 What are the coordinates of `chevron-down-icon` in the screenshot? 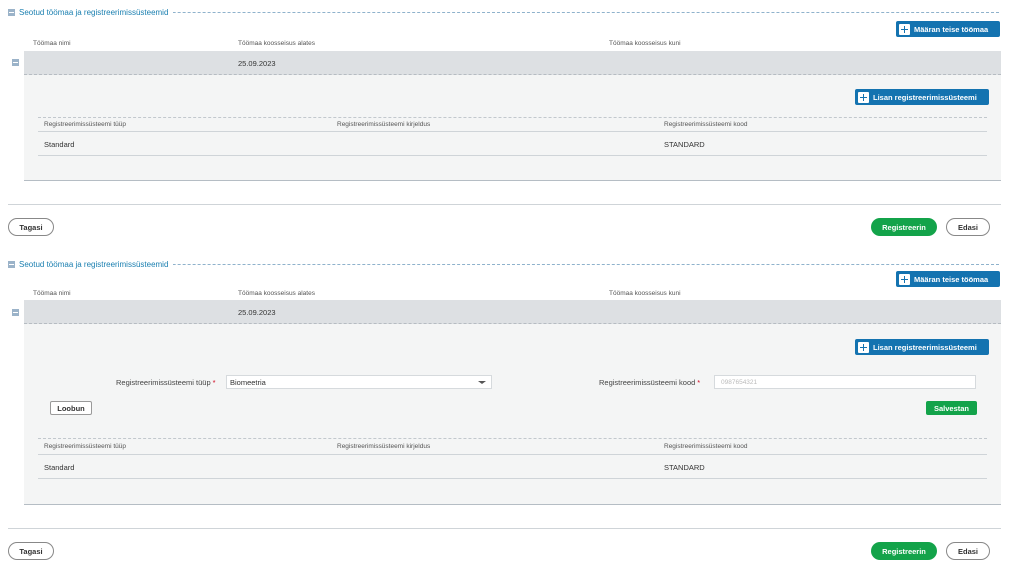 It's located at (482, 382).